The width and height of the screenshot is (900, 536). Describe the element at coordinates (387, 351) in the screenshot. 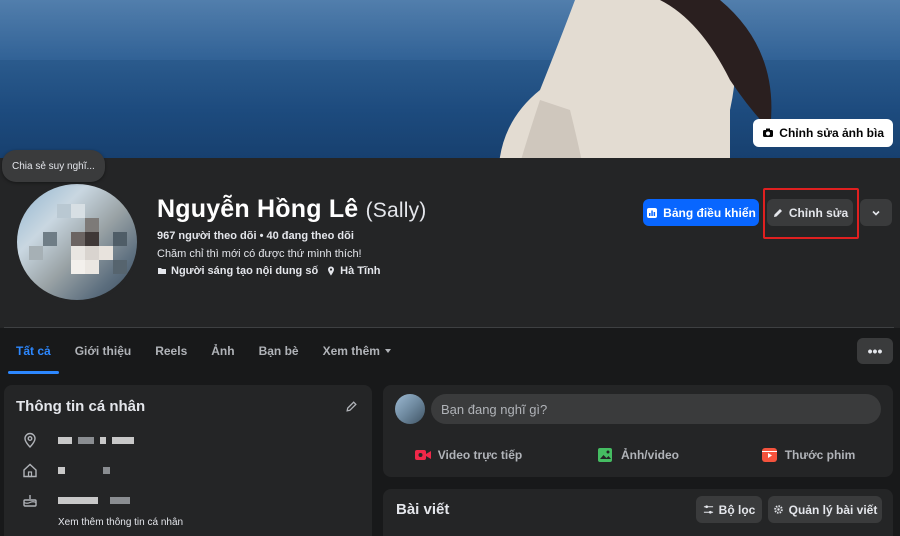

I see `caret-down-icon` at that location.